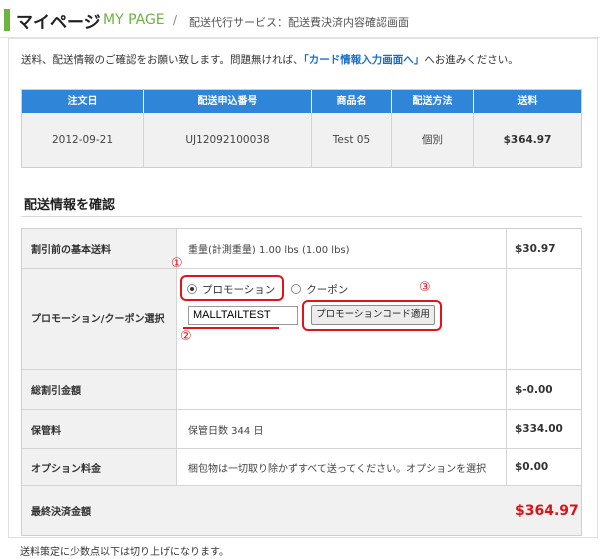  Describe the element at coordinates (527, 140) in the screenshot. I see `shipping-fee: $364.97` at that location.